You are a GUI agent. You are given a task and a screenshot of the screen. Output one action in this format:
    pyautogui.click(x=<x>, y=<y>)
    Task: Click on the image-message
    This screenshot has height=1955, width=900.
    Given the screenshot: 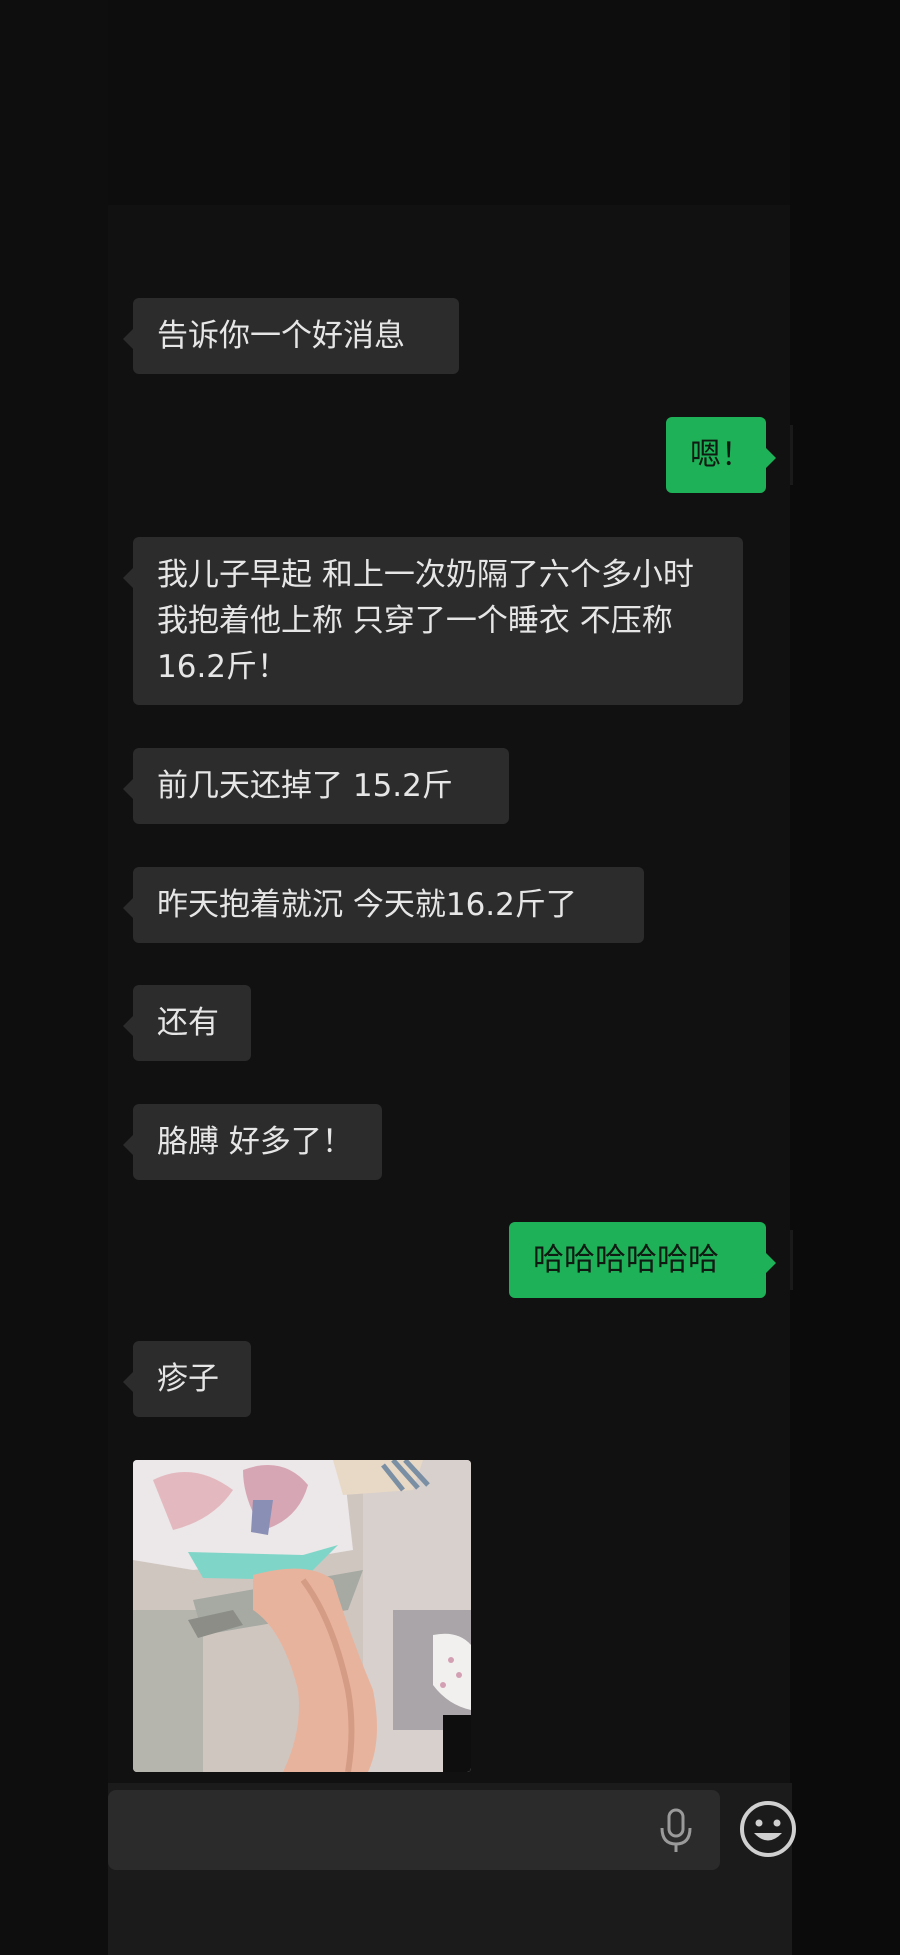 What is the action you would take?
    pyautogui.click(x=302, y=1616)
    